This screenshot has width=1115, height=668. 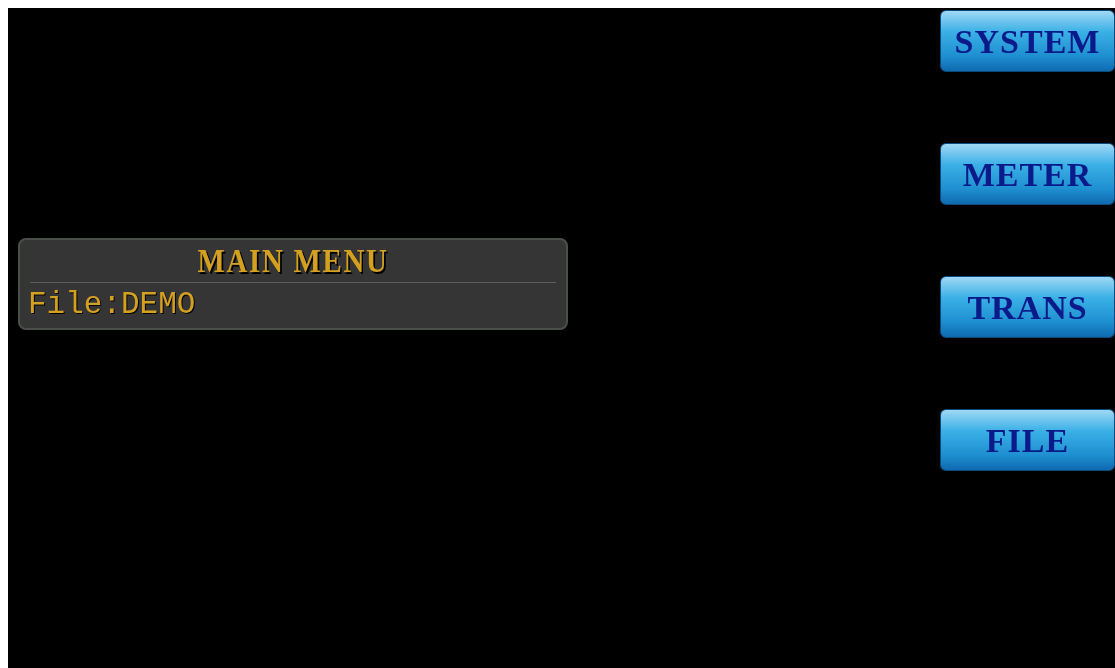 I want to click on menu-button: FILE, so click(x=1027, y=440).